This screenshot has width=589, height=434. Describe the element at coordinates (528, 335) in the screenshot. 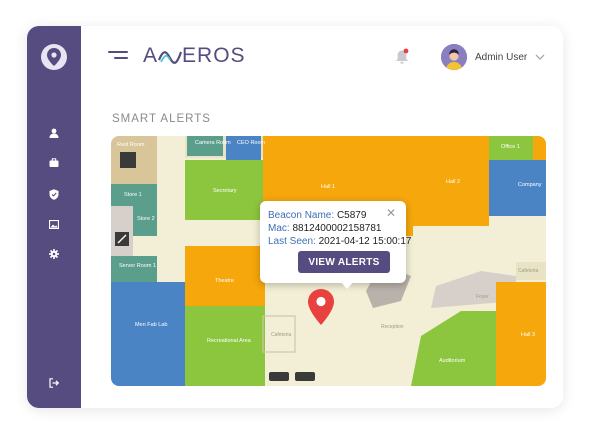

I see `label-hall3: Hall 3` at that location.